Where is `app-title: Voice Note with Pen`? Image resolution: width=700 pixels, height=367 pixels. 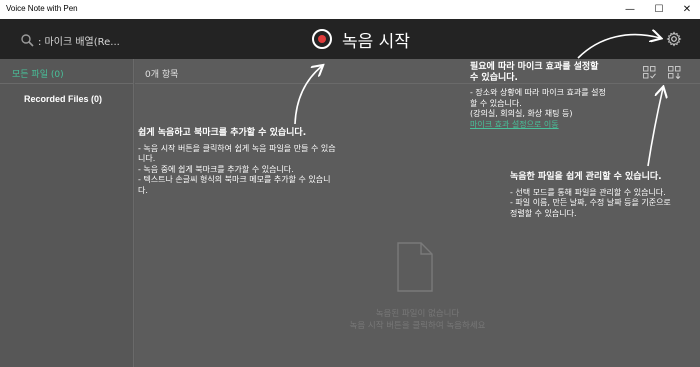
app-title: Voice Note with Pen is located at coordinates (42, 8).